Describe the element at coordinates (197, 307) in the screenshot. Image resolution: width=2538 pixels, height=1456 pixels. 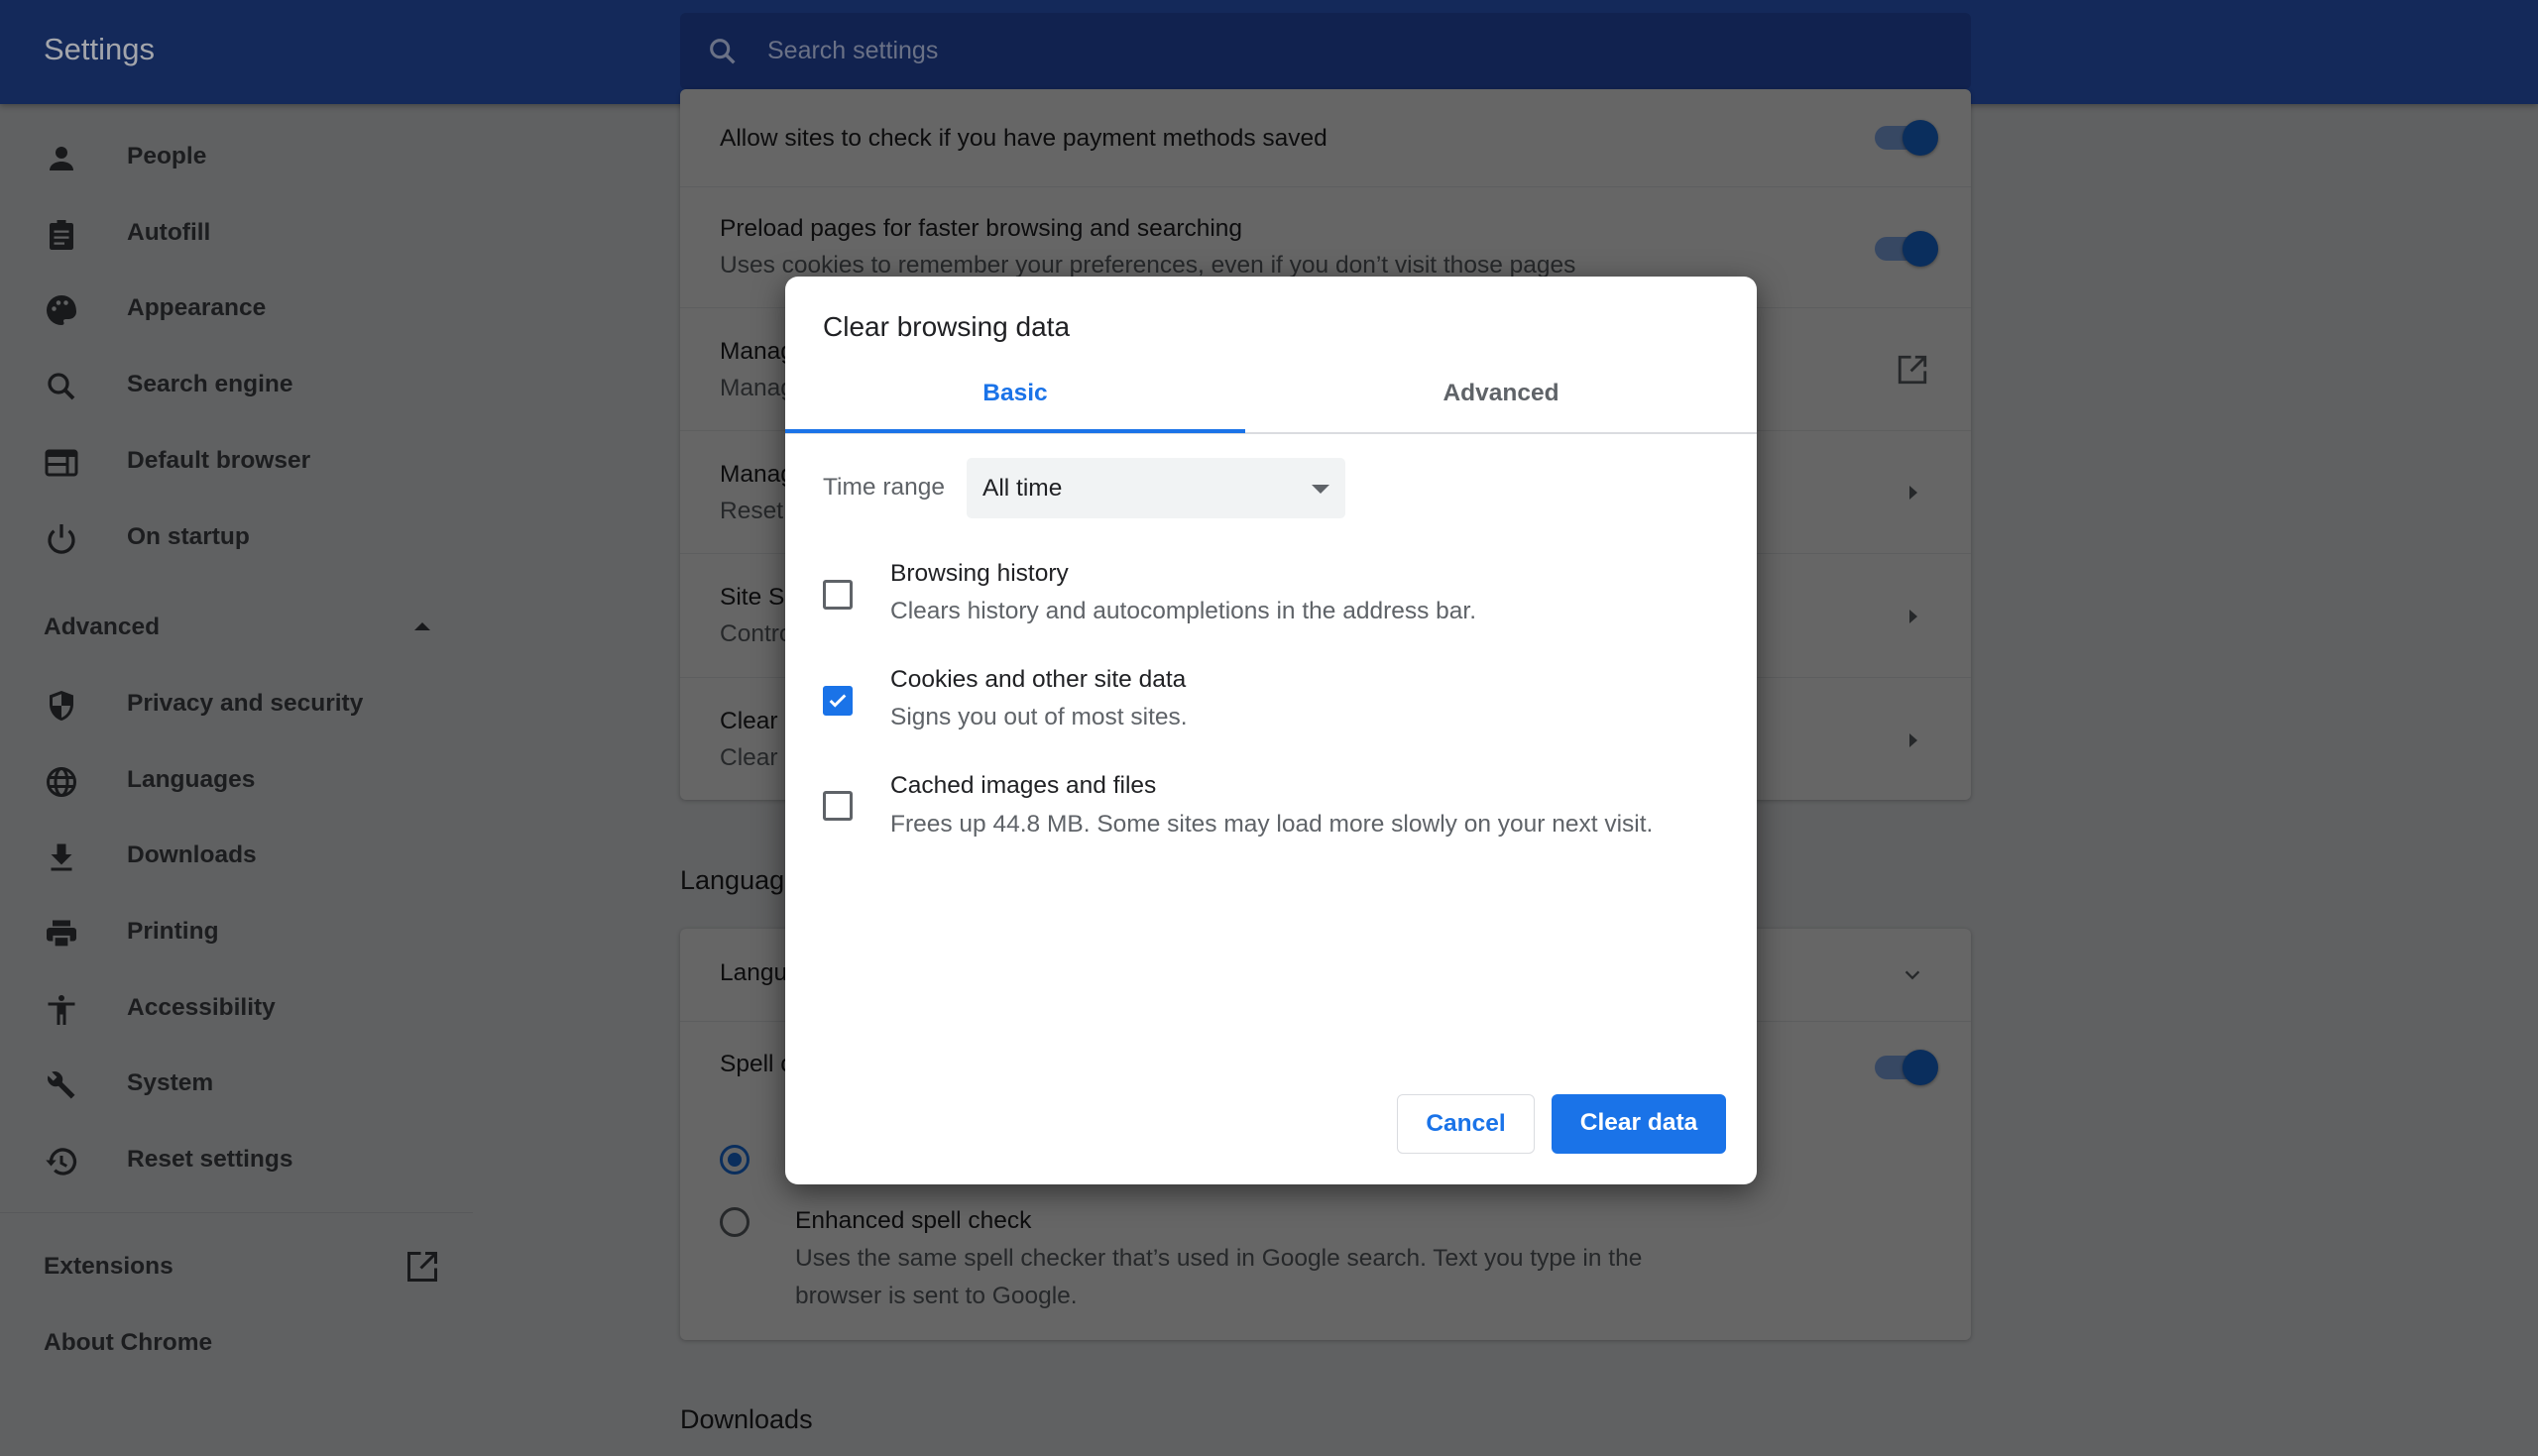
I see `sidebar-item-label: Appearance` at that location.